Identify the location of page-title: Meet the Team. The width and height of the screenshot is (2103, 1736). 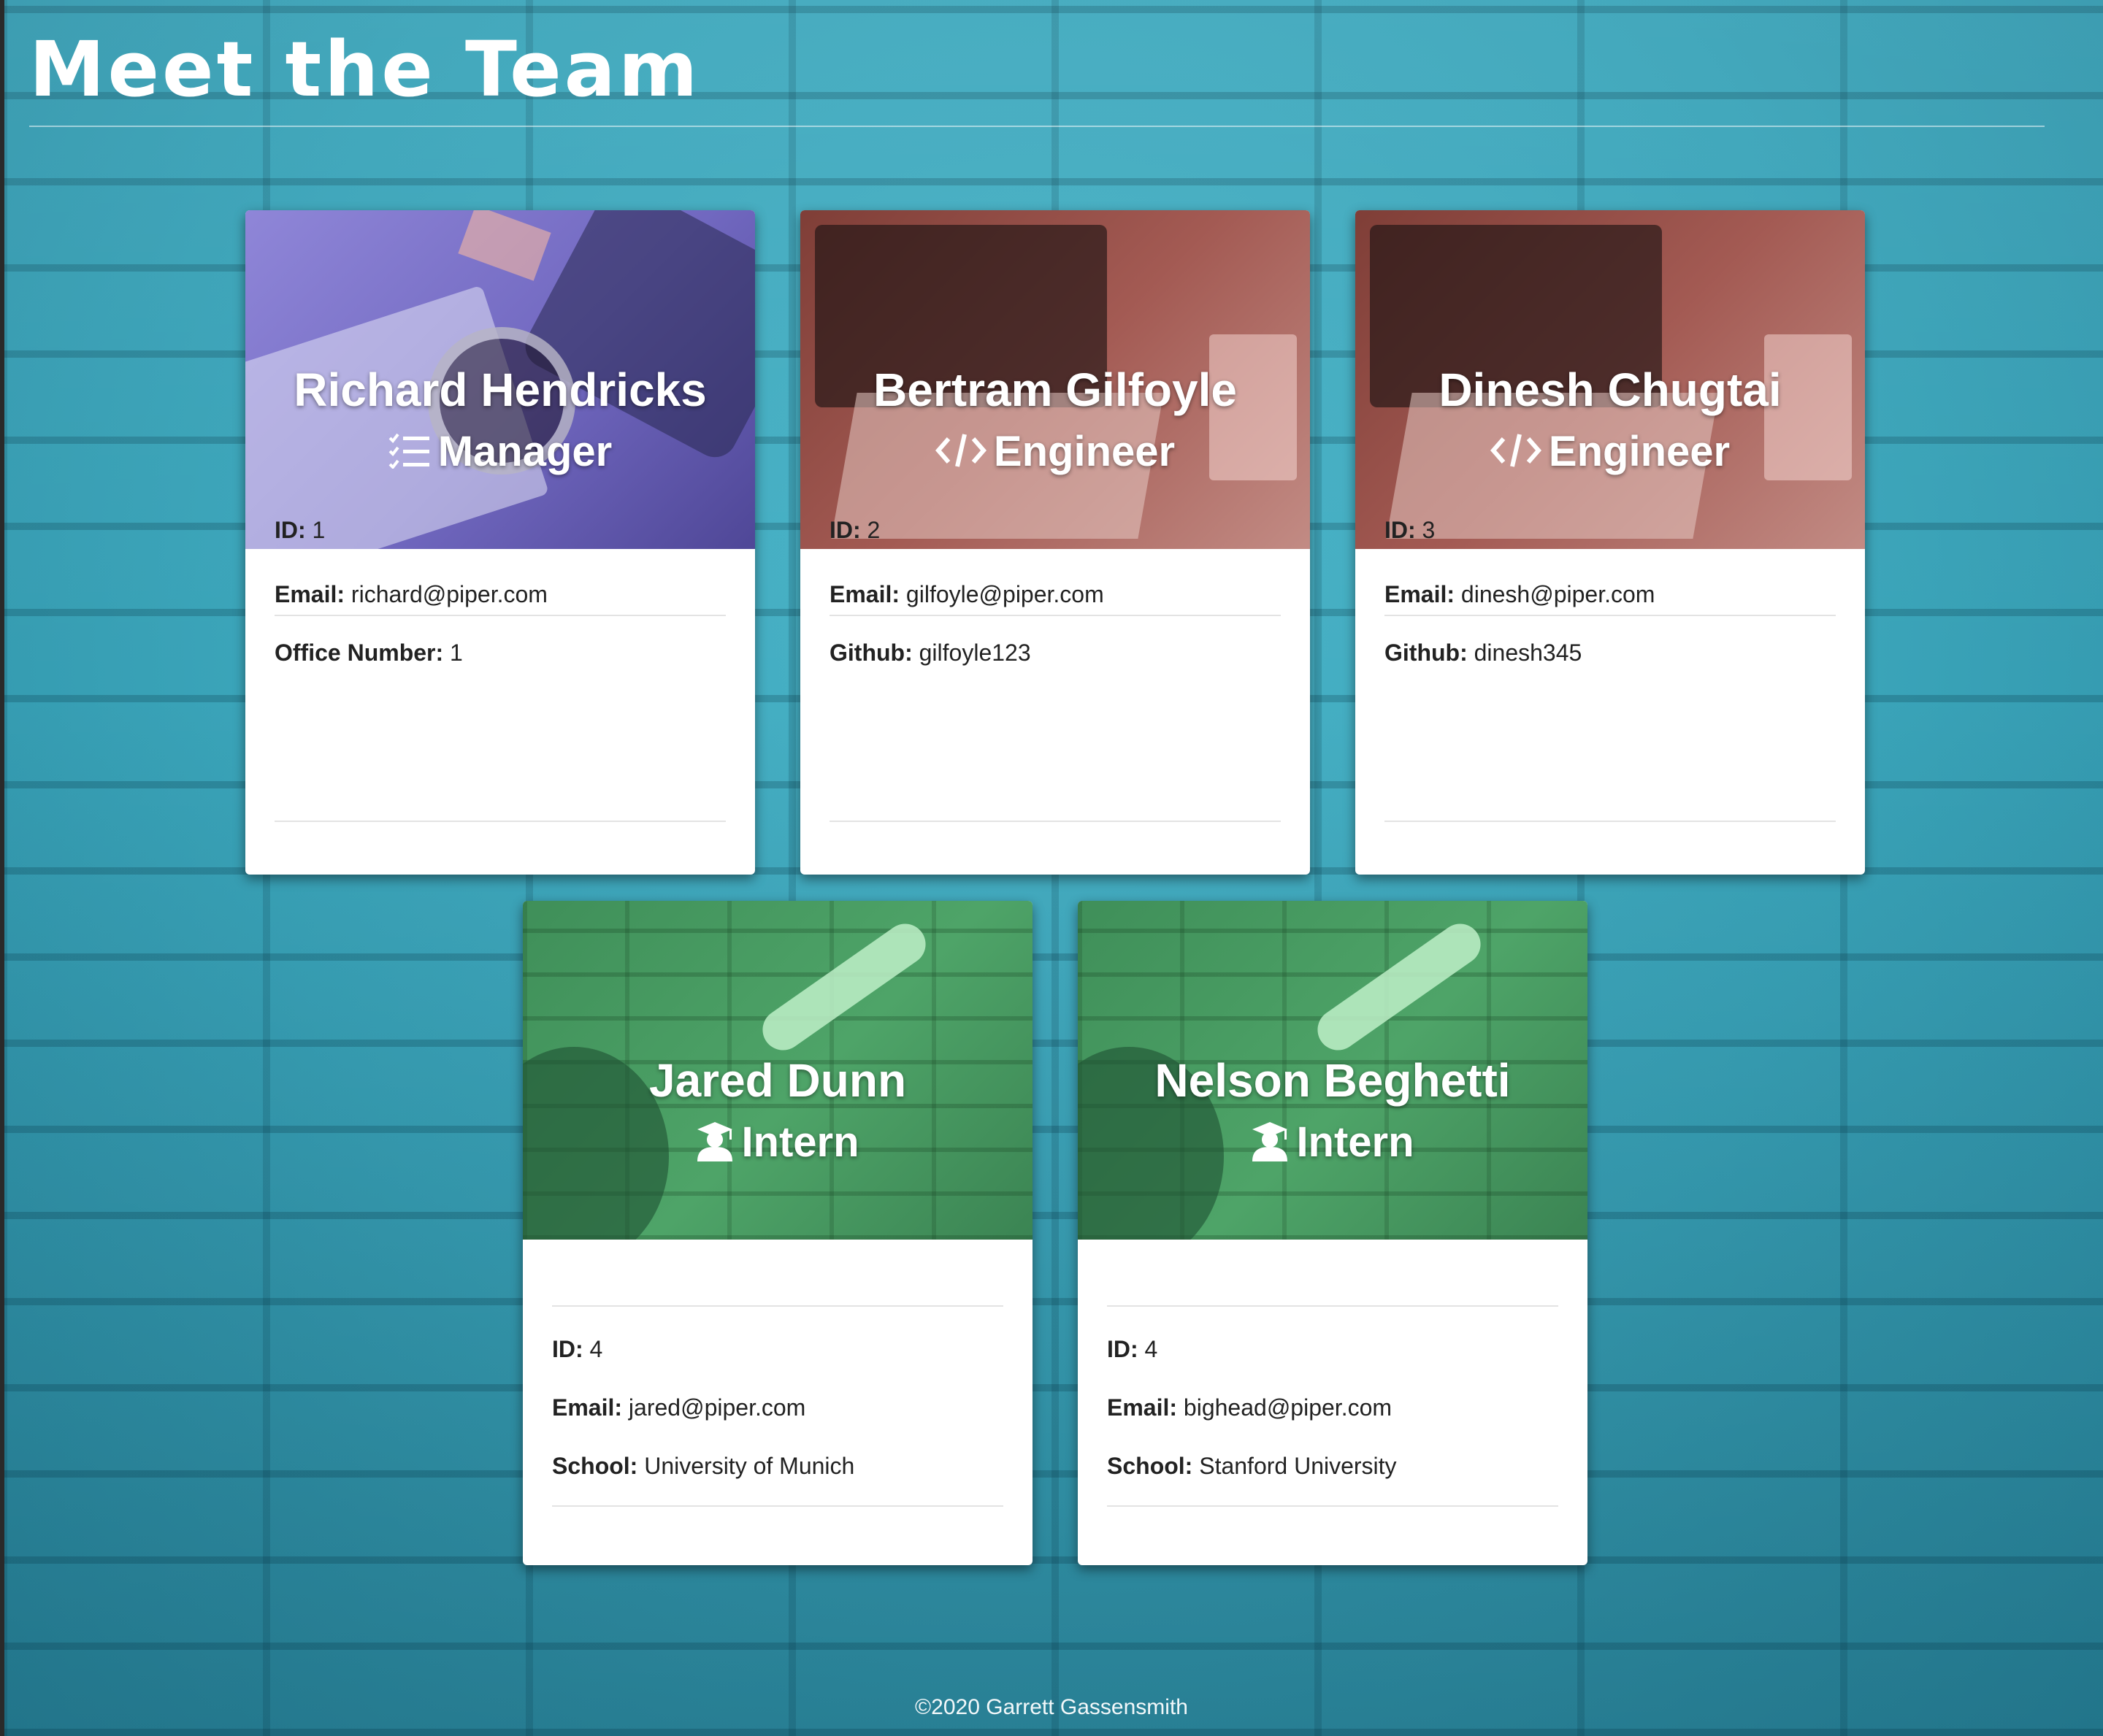
(365, 69).